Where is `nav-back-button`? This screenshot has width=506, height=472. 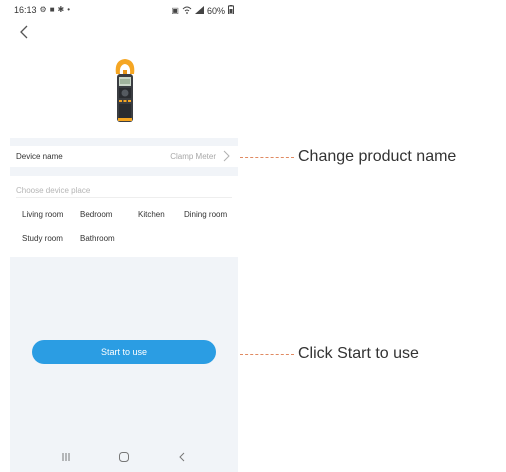
nav-back-button is located at coordinates (182, 457).